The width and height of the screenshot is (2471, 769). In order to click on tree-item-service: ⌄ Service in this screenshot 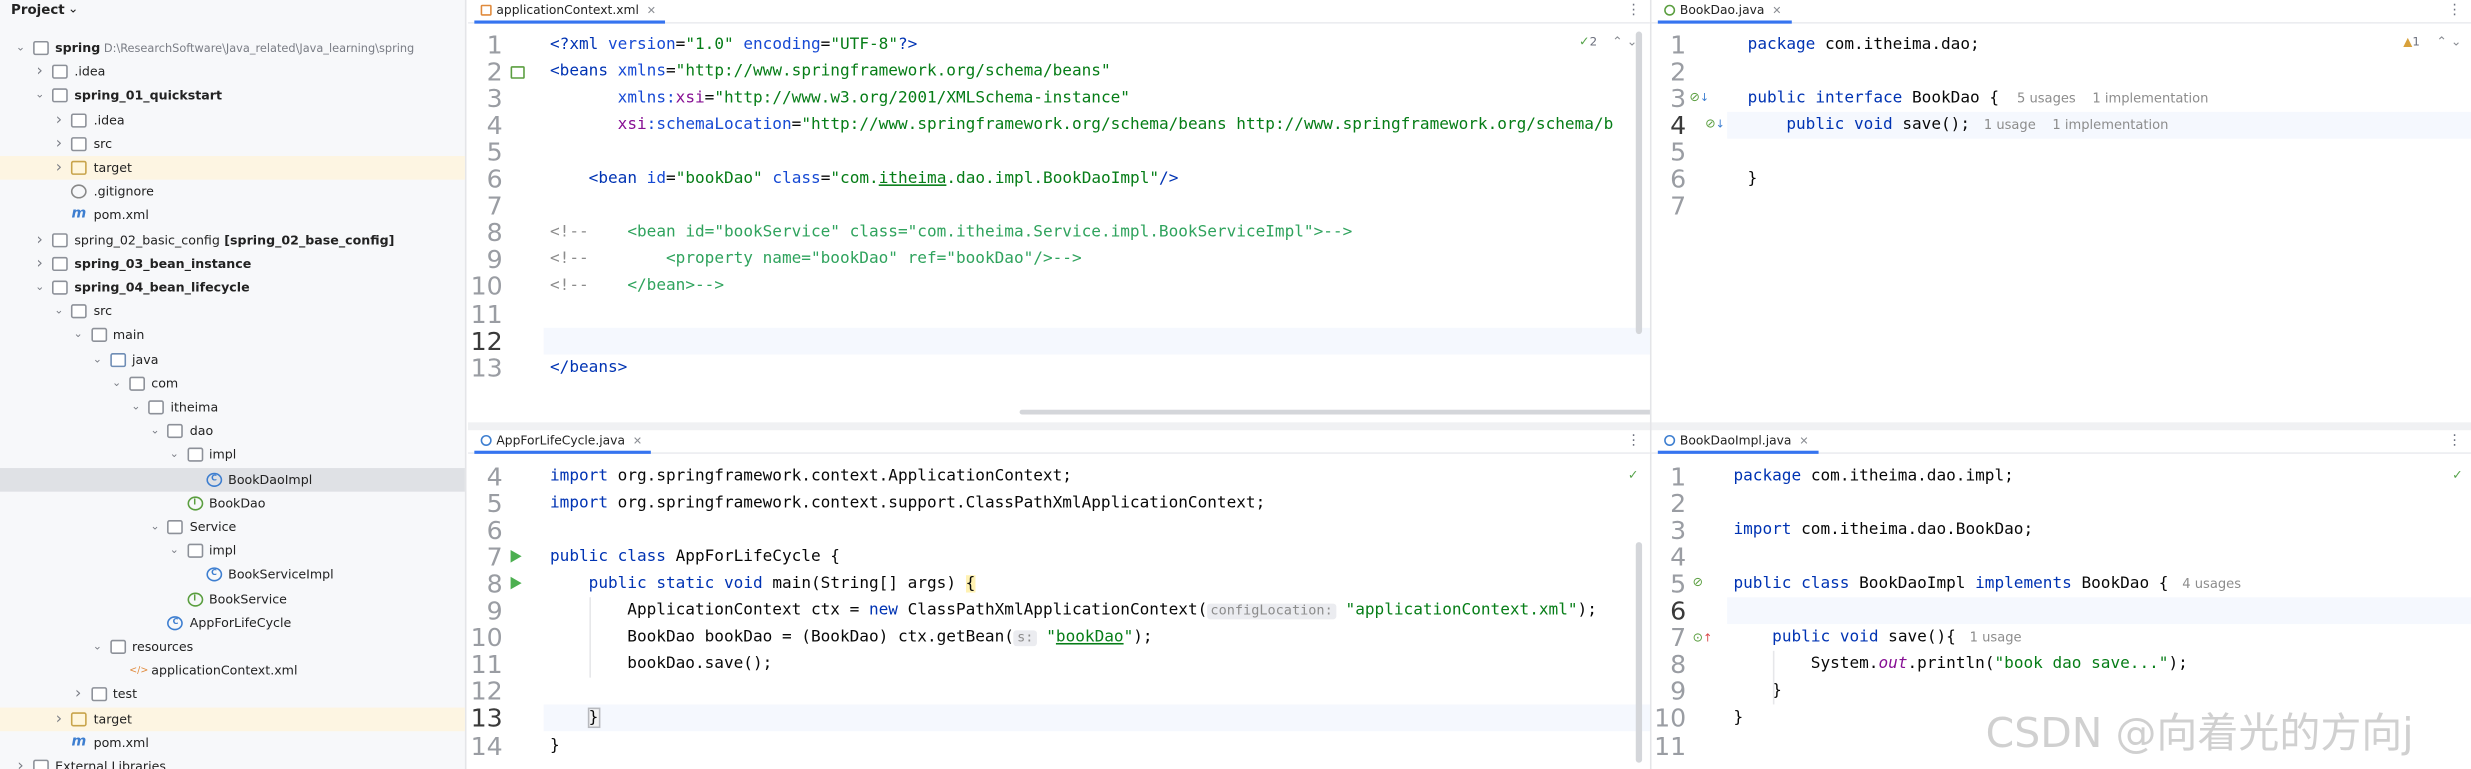, I will do `click(232, 527)`.